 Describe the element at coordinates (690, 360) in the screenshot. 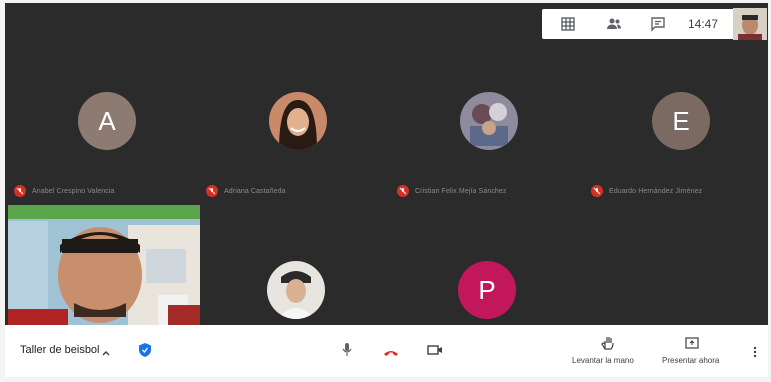

I see `present-now-label: Presentar ahora` at that location.